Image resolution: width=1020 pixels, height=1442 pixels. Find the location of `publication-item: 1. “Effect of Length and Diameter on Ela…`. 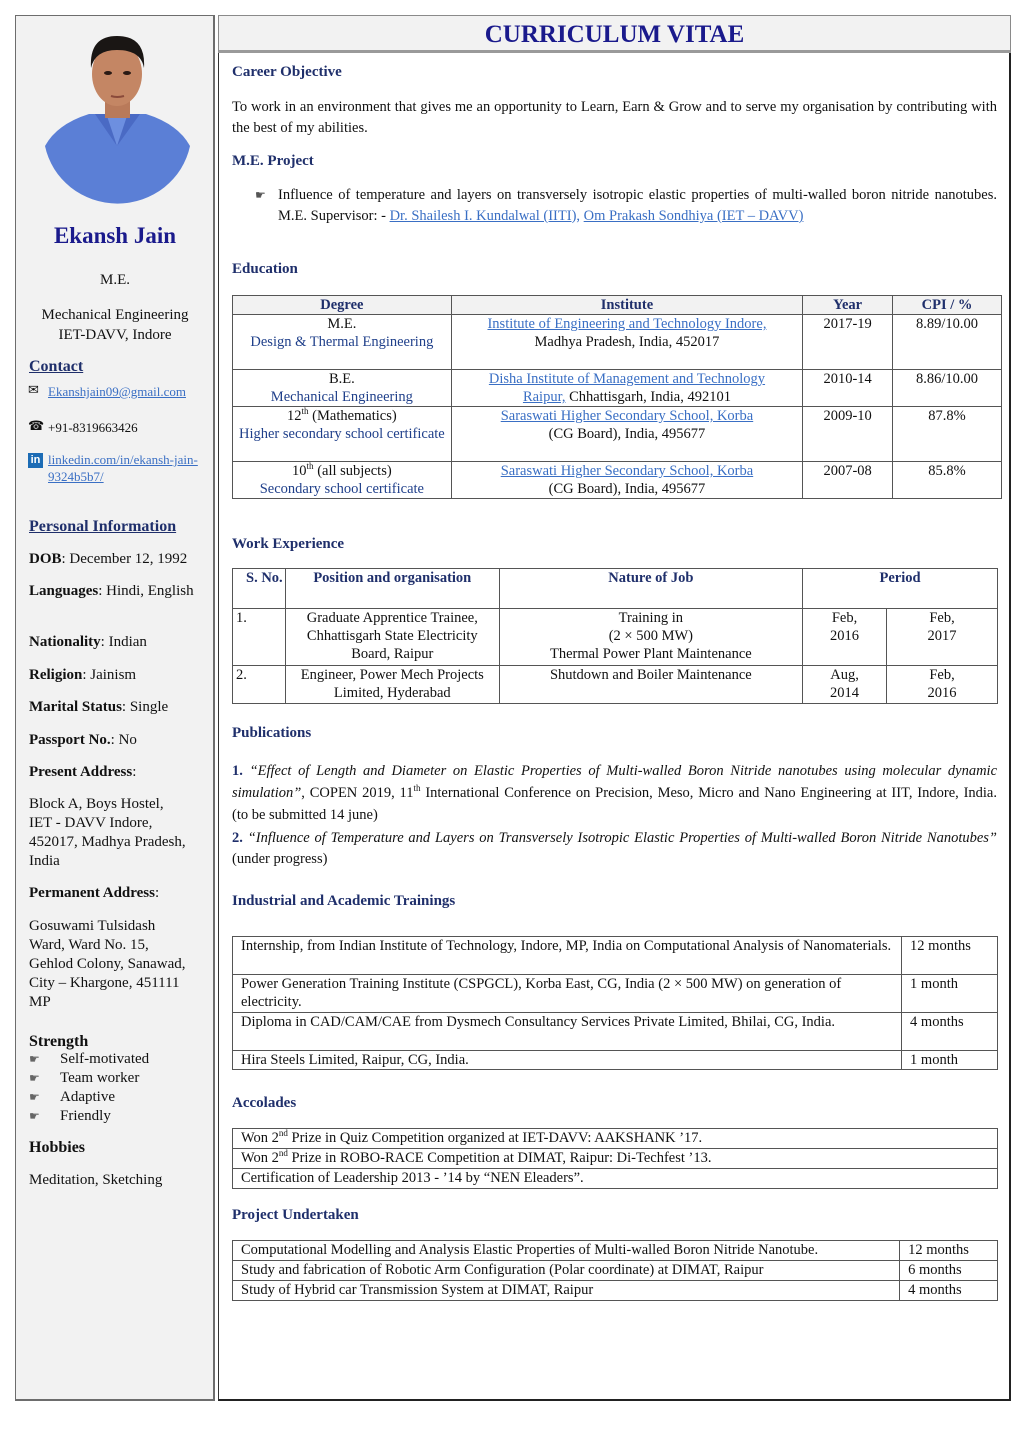

publication-item: 1. “Effect of Length and Diameter on Ela… is located at coordinates (614, 793).